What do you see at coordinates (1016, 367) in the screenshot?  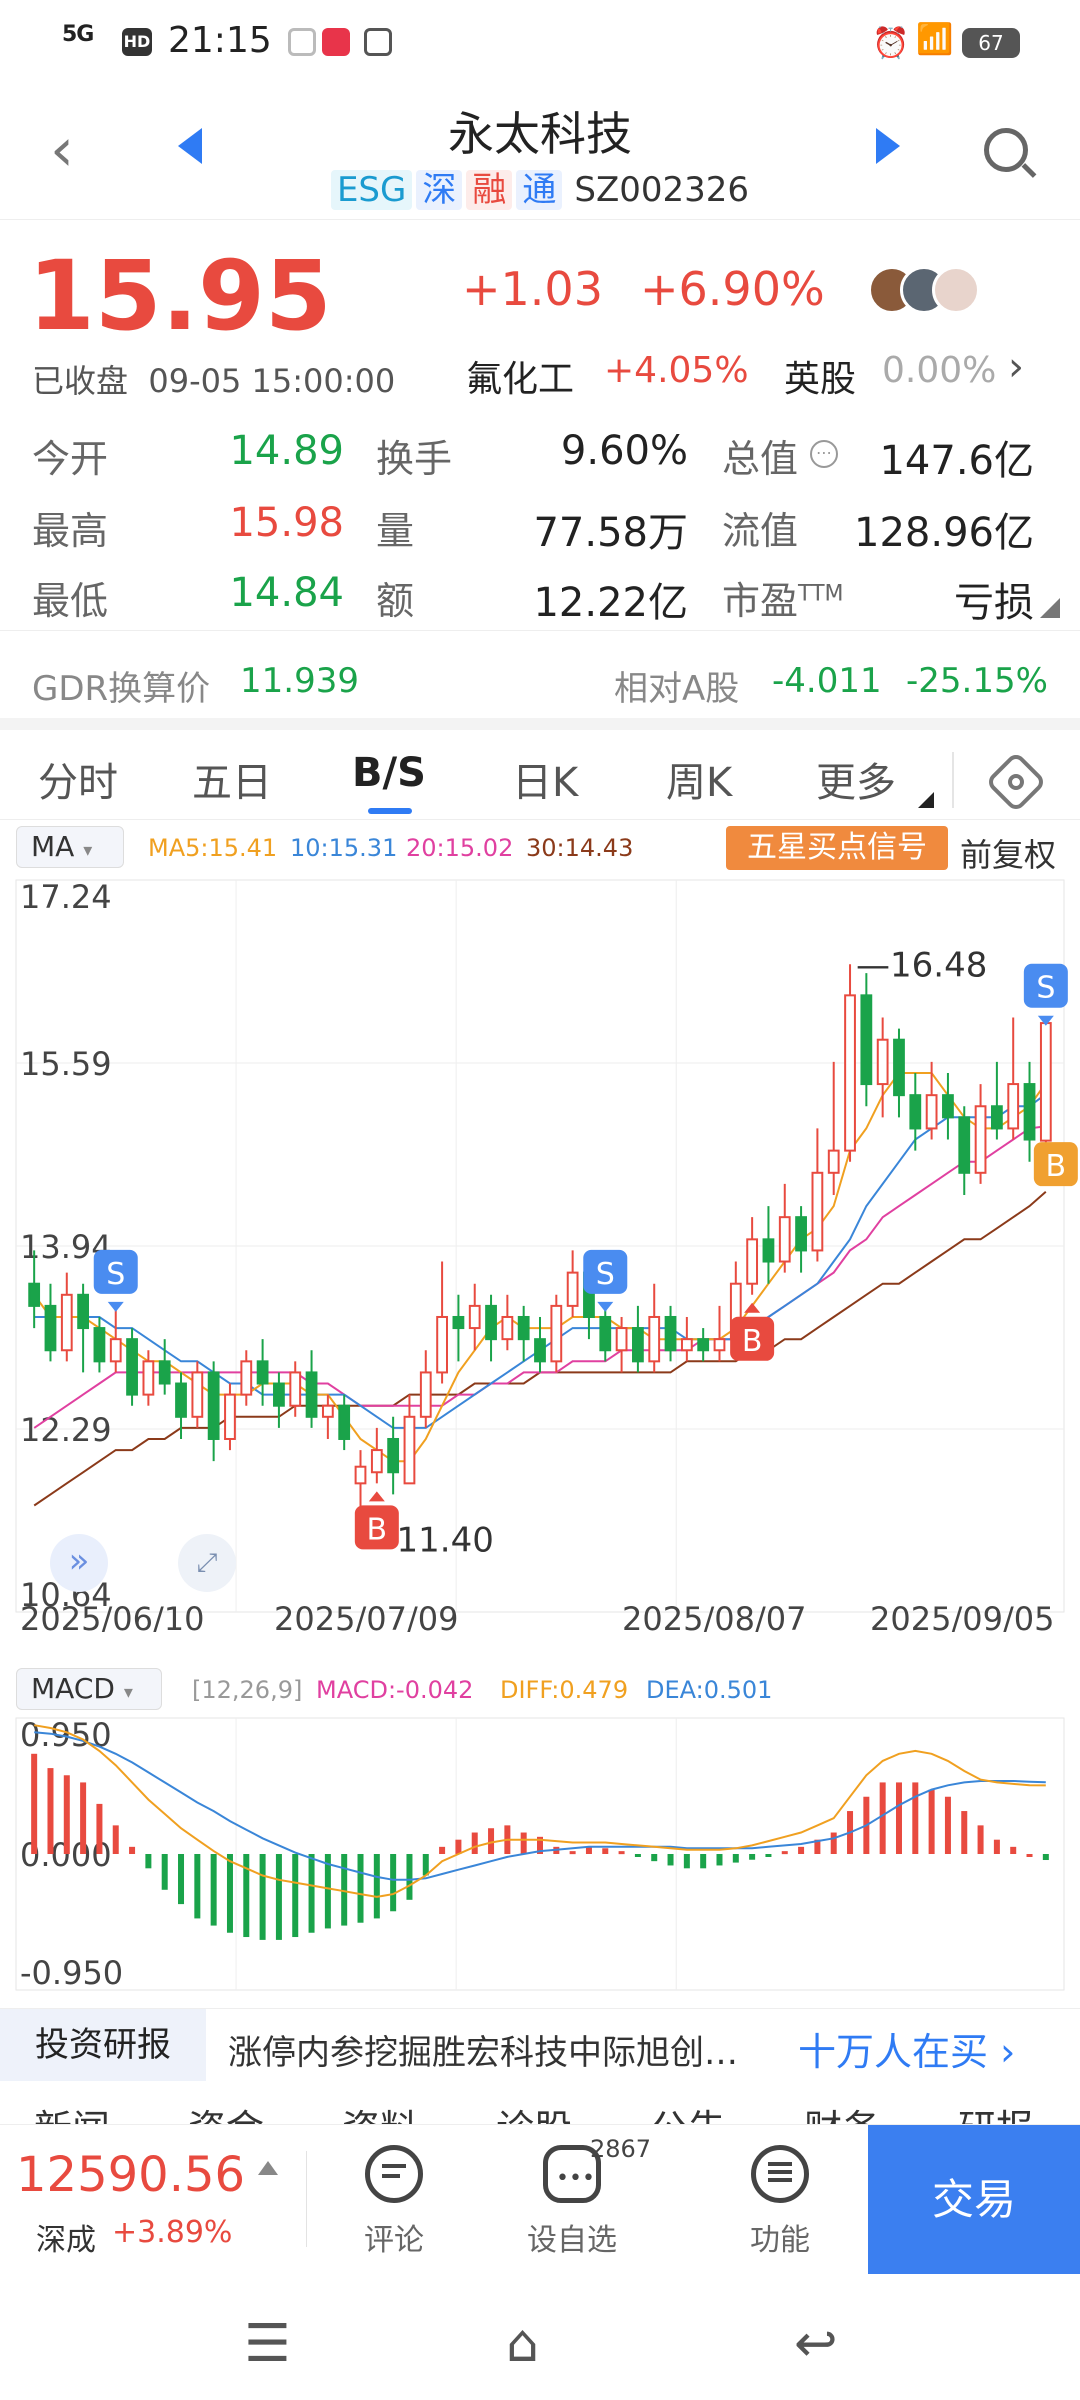 I see `chevron-right-icon: ›` at bounding box center [1016, 367].